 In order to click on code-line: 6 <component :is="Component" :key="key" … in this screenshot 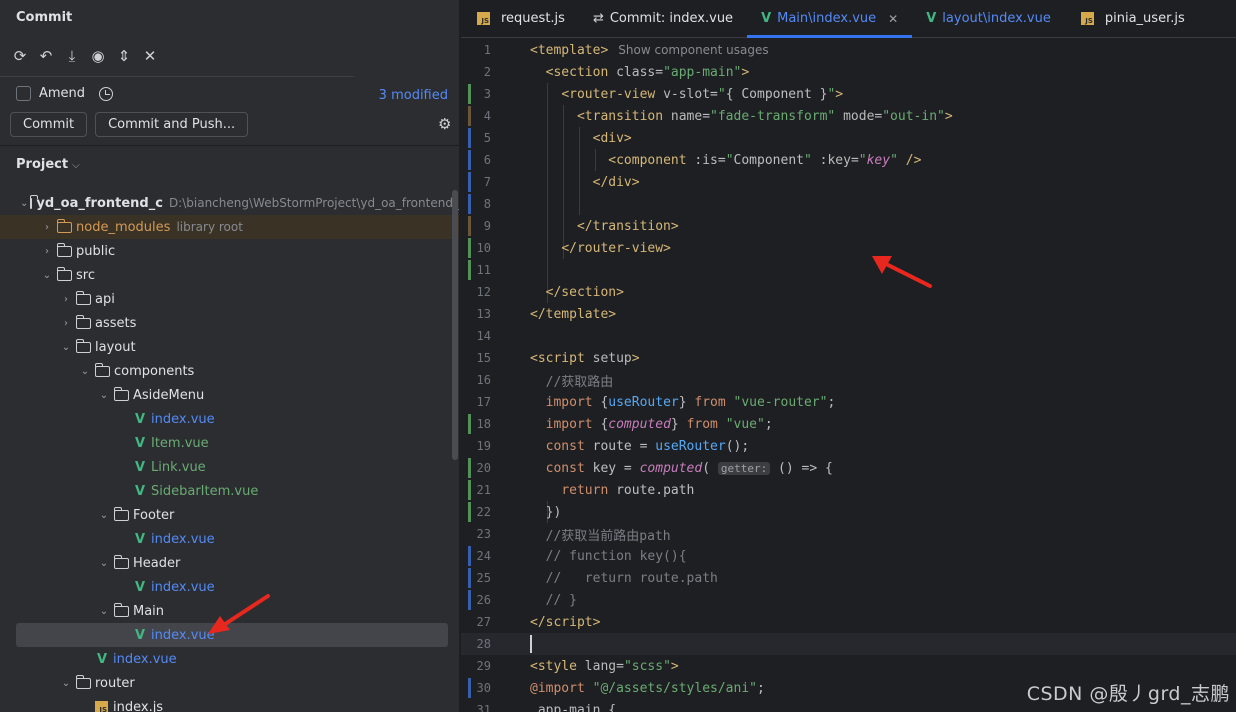, I will do `click(848, 160)`.